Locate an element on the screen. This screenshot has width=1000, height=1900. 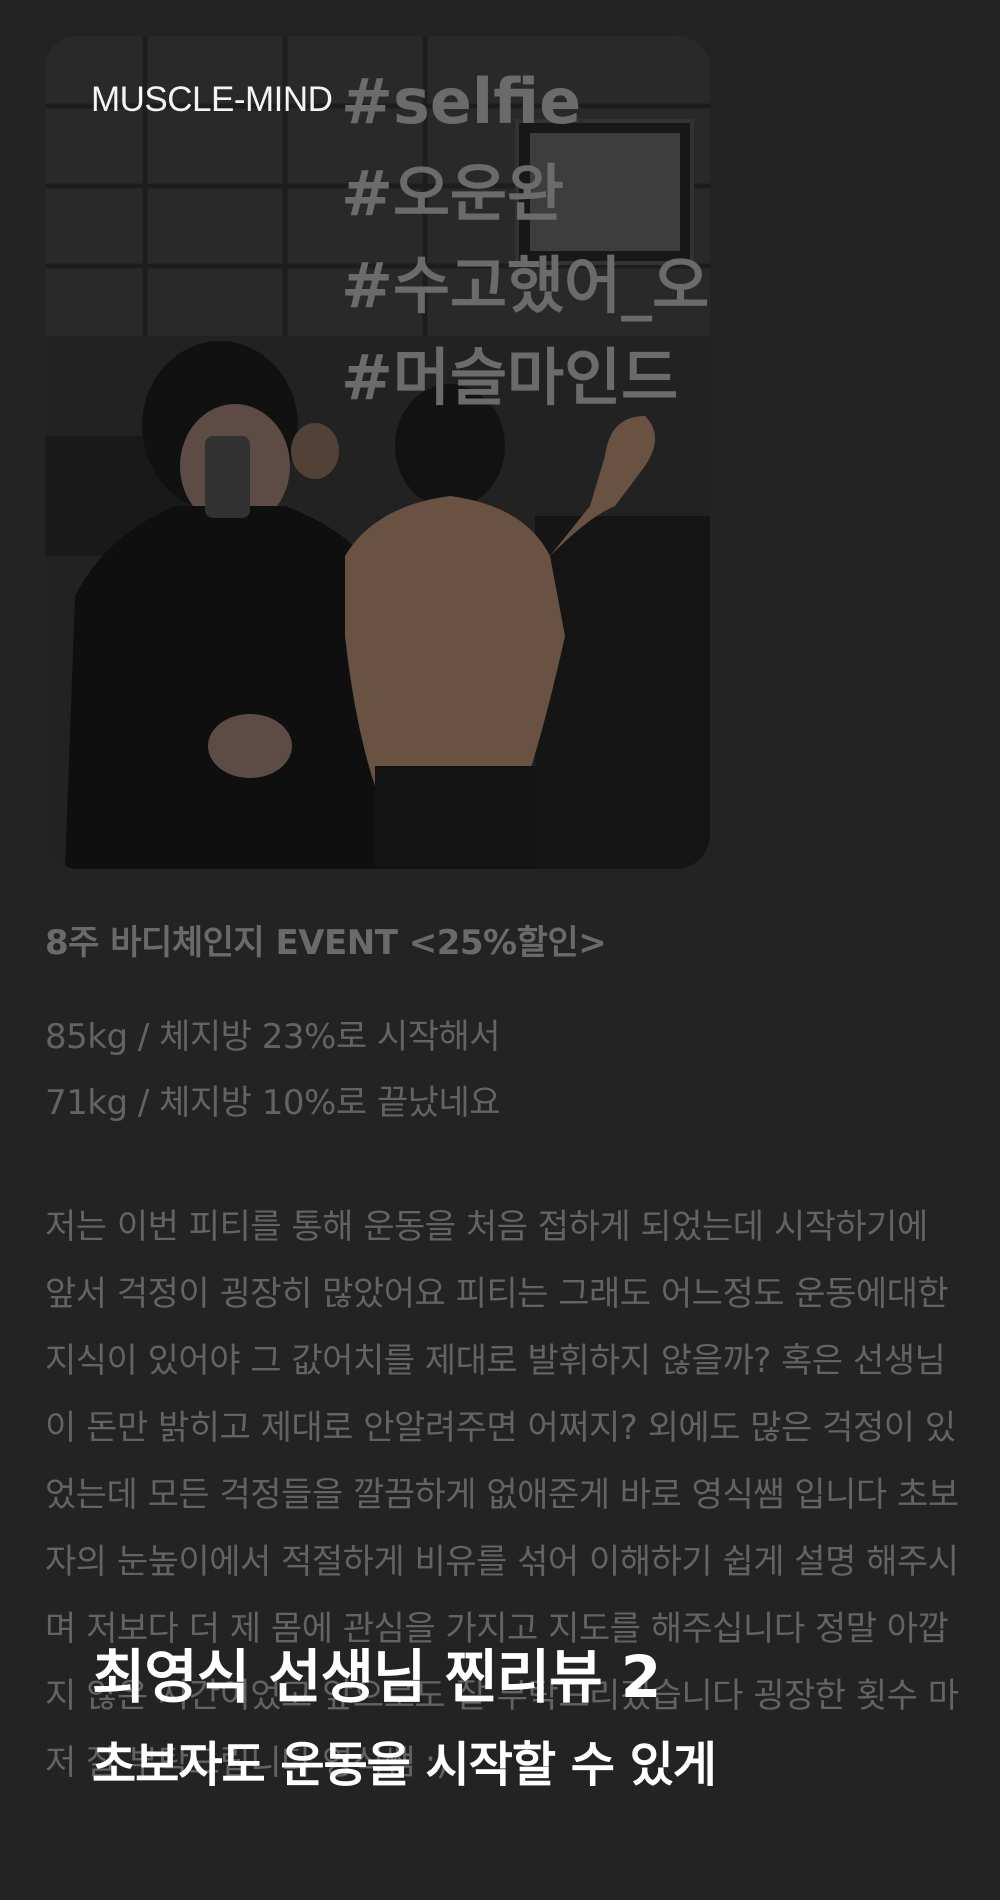
overlay-subtitle: 초보자도 운동을 시작할 수 있게 is located at coordinates (404, 1765).